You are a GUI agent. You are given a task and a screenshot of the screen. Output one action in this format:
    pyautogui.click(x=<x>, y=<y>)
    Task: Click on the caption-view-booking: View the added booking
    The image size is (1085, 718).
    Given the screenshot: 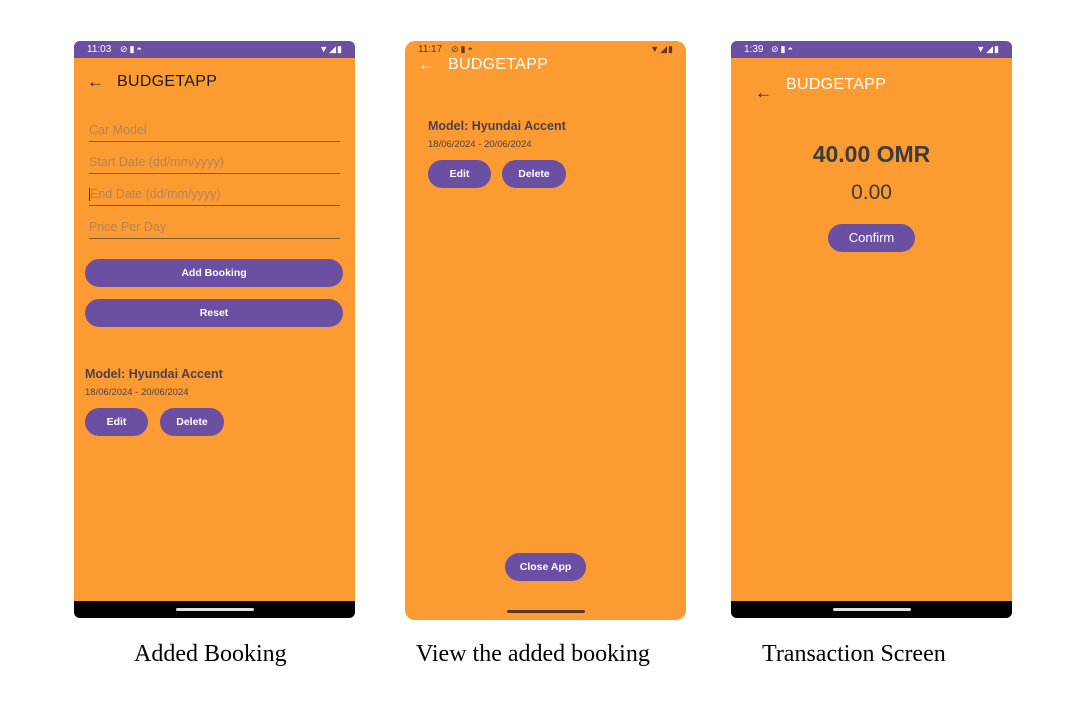 What is the action you would take?
    pyautogui.click(x=533, y=654)
    